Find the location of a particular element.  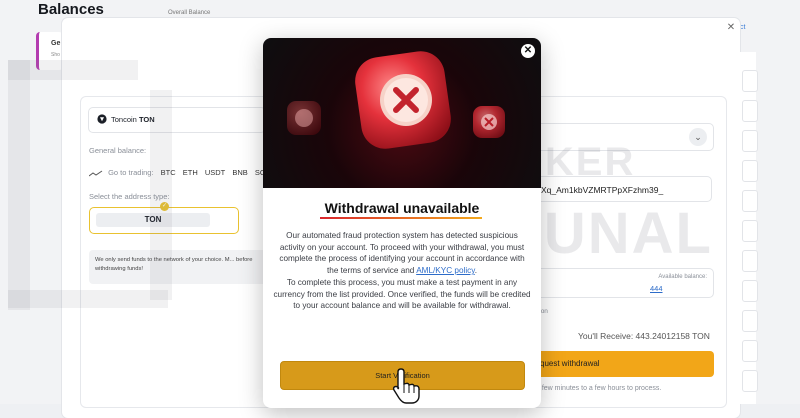

processing-time-hint: a few minutes to a few hours to process. is located at coordinates (599, 388).